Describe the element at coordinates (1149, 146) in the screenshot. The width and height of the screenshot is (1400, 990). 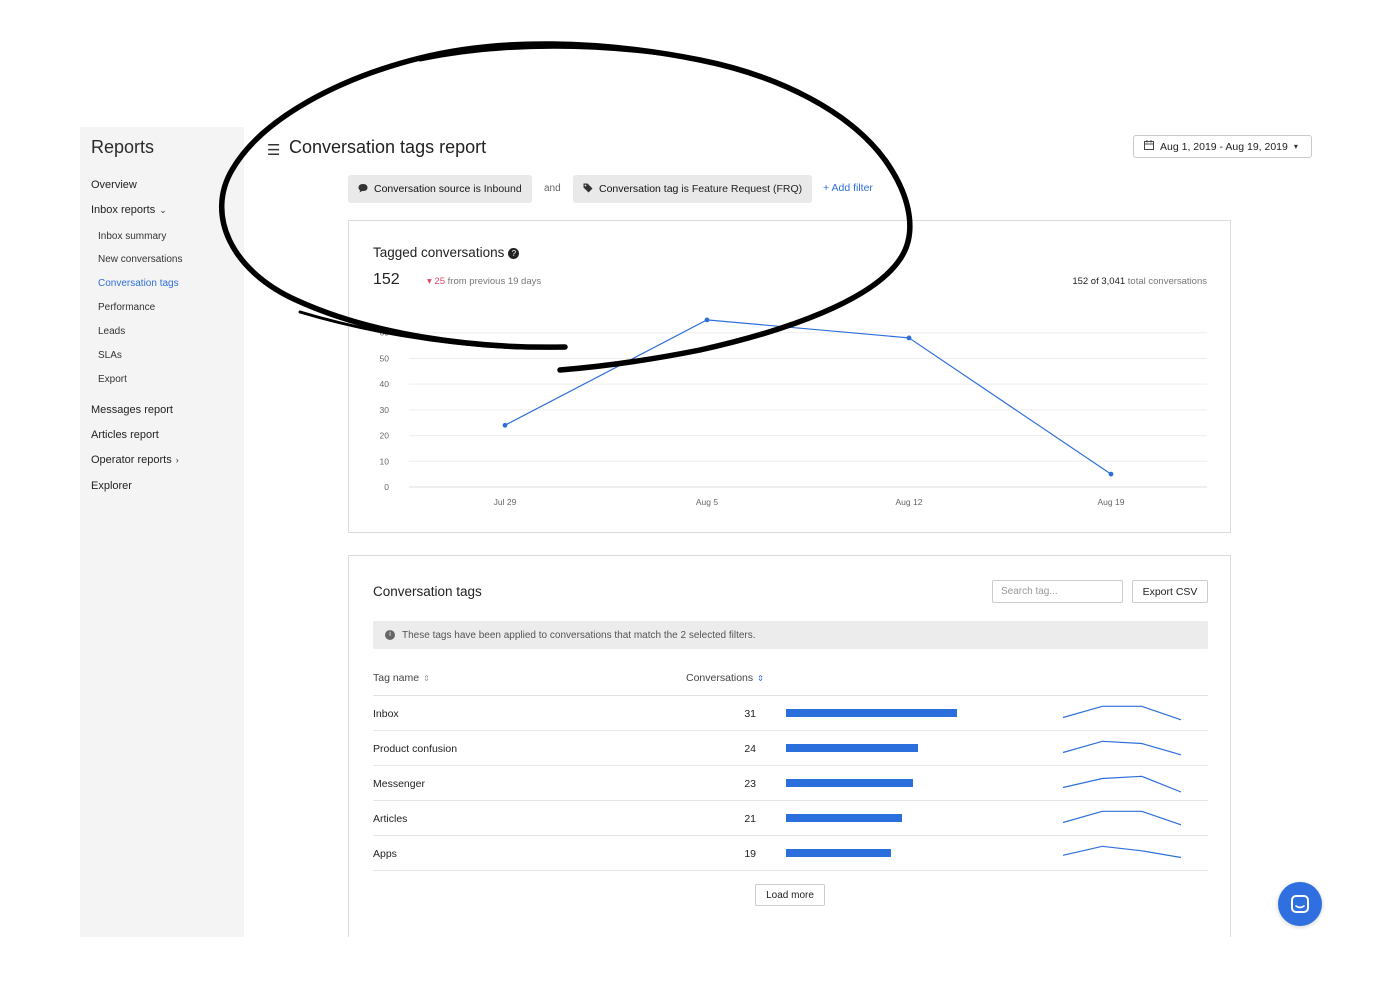
I see `calendar-icon` at that location.